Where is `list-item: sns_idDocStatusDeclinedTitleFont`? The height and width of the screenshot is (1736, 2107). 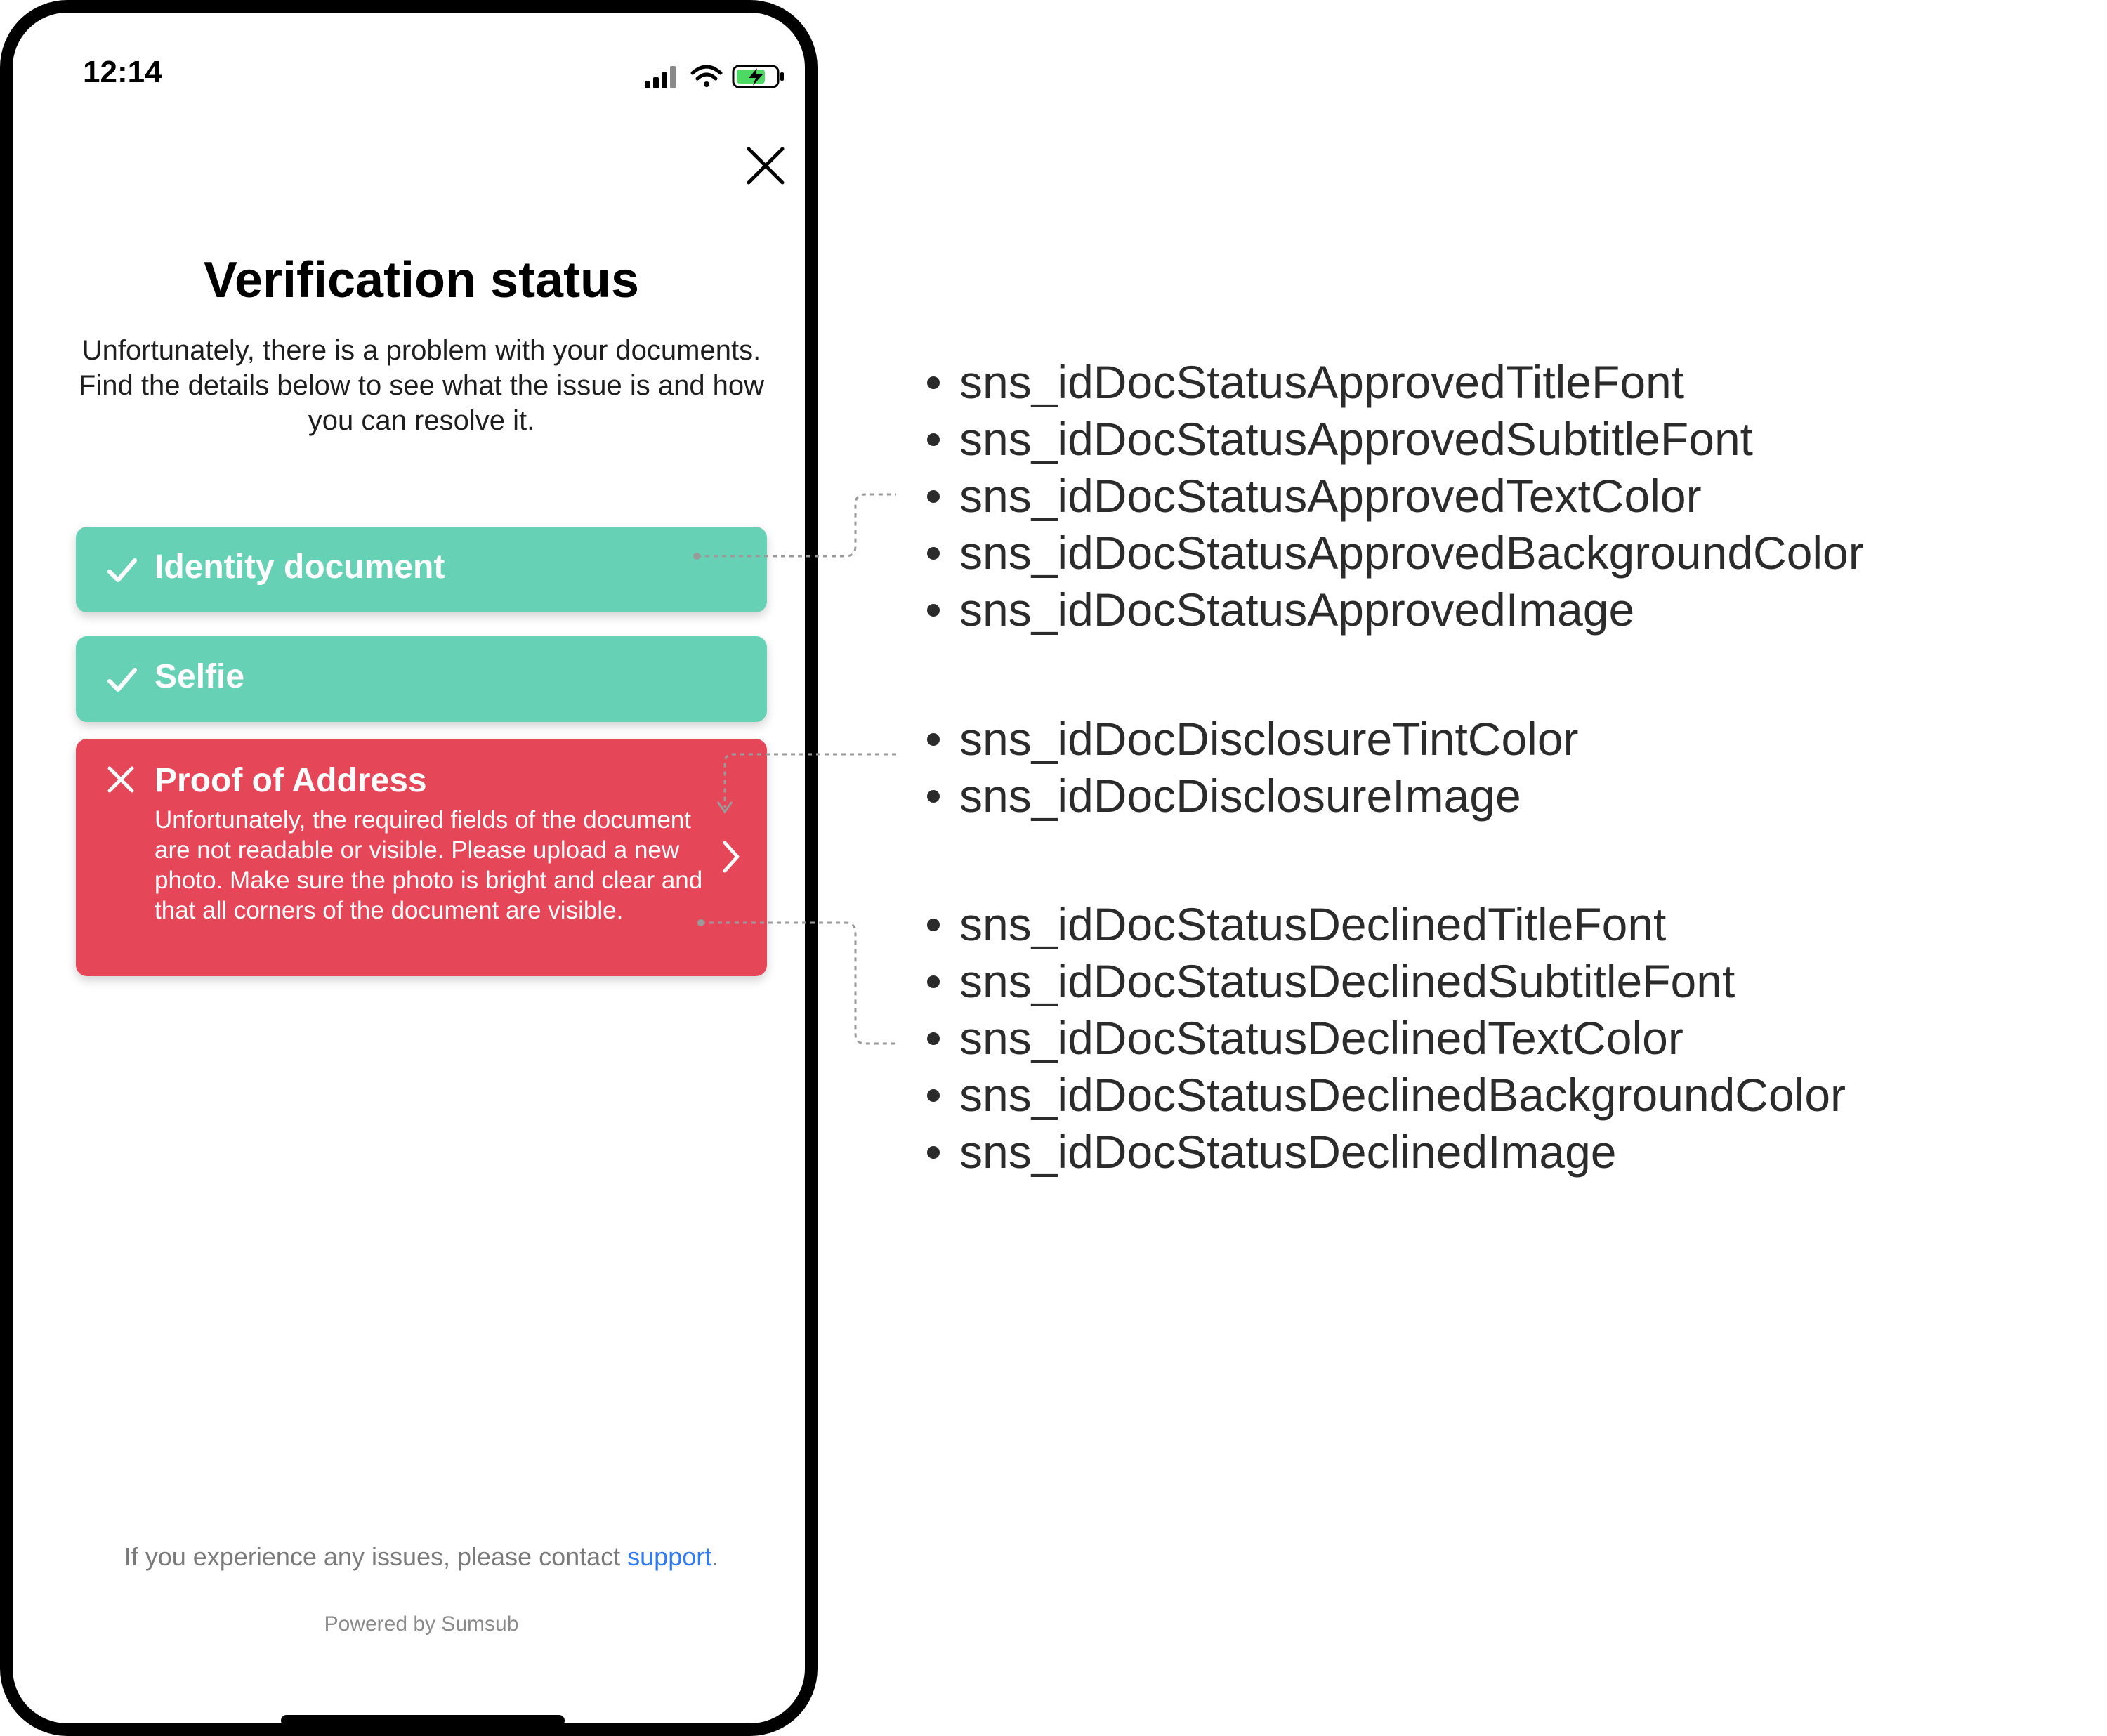
list-item: sns_idDocStatusDeclinedTitleFont is located at coordinates (1386, 924).